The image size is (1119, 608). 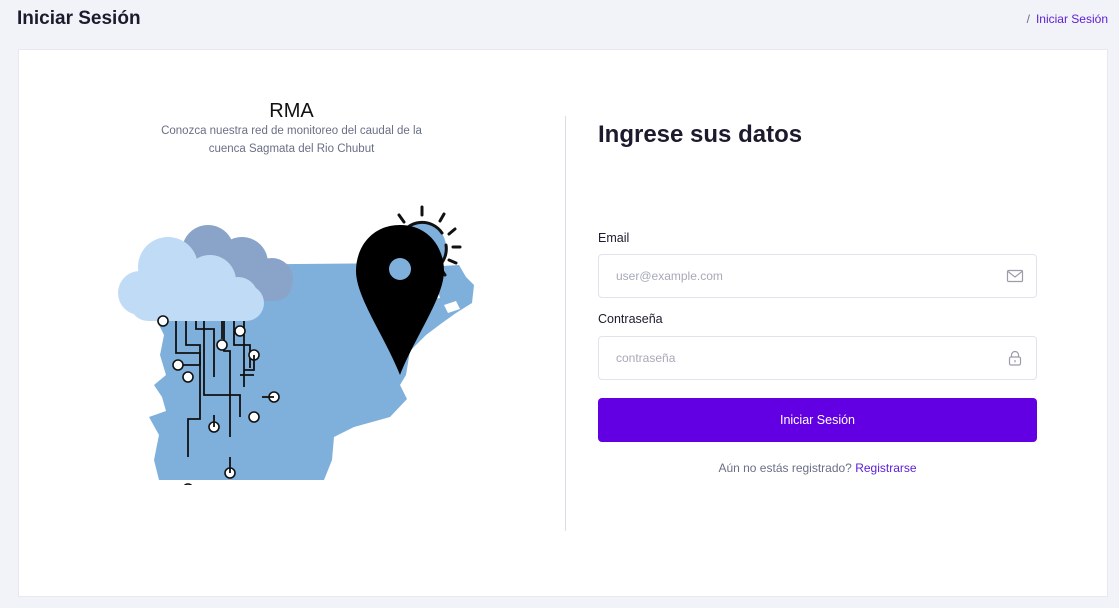 I want to click on breadcrumb-current: Iniciar Sesión, so click(x=1072, y=19).